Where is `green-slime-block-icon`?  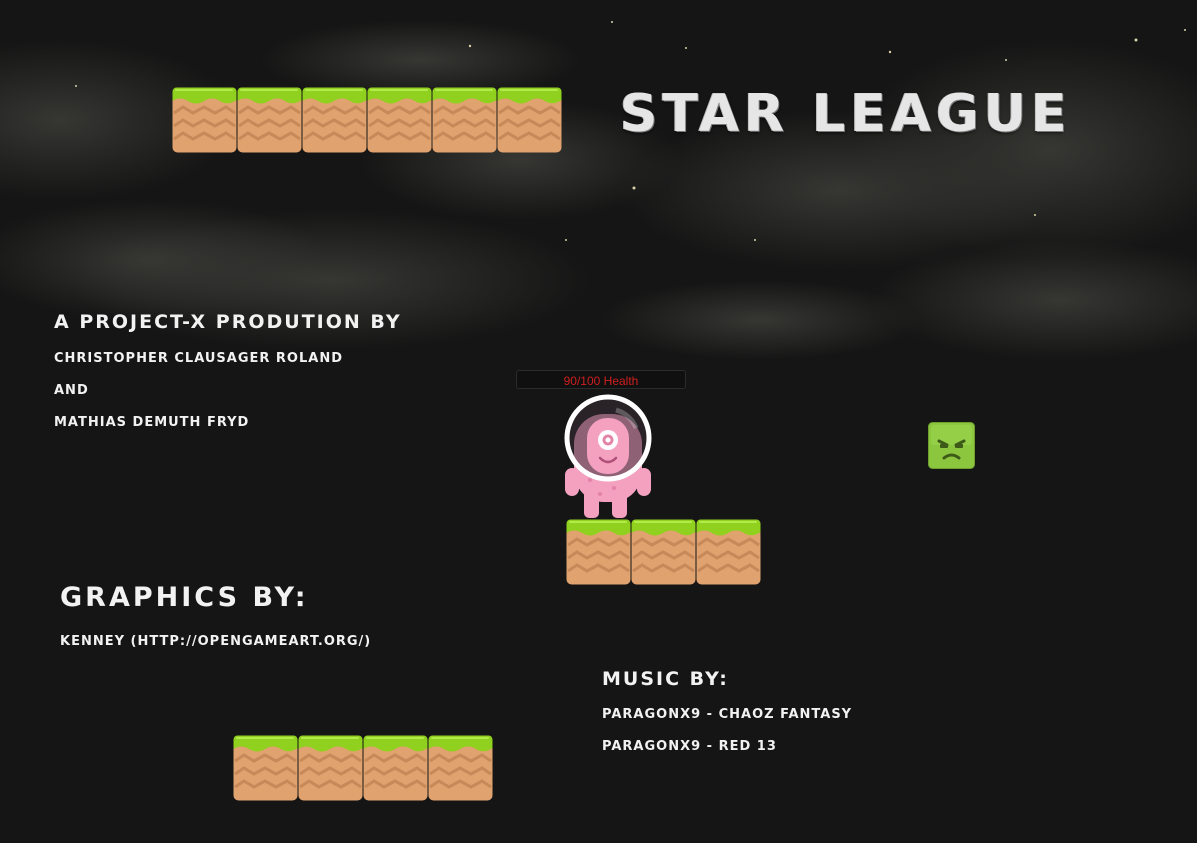 green-slime-block-icon is located at coordinates (951, 445).